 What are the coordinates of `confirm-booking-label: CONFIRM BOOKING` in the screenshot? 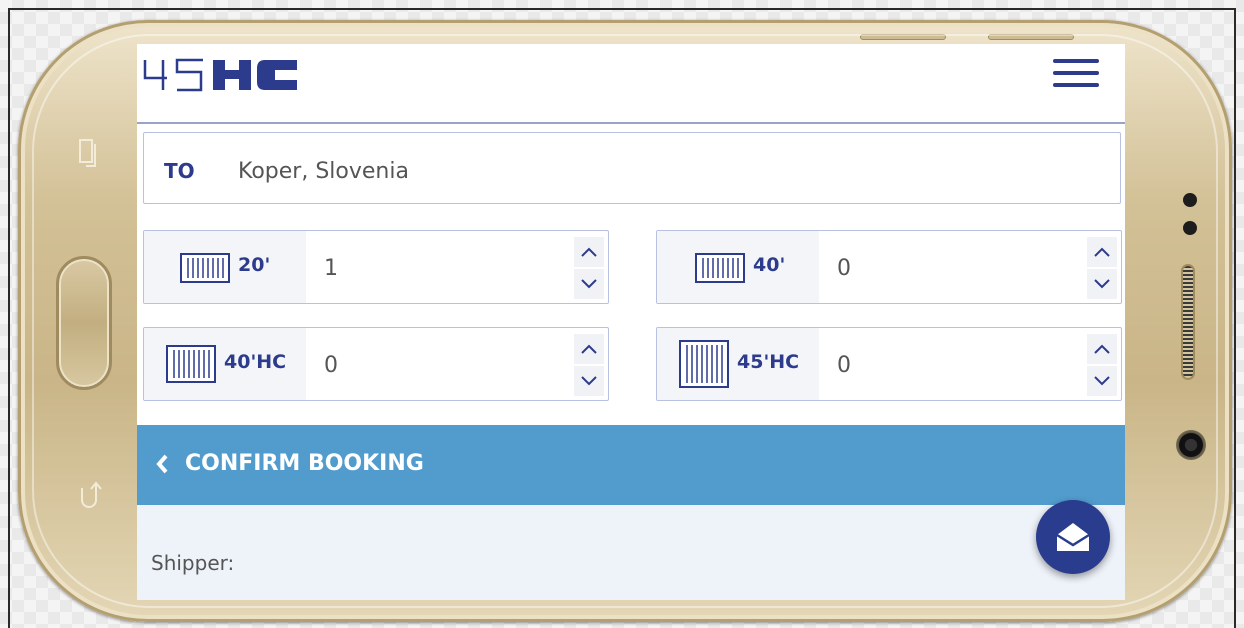 It's located at (304, 463).